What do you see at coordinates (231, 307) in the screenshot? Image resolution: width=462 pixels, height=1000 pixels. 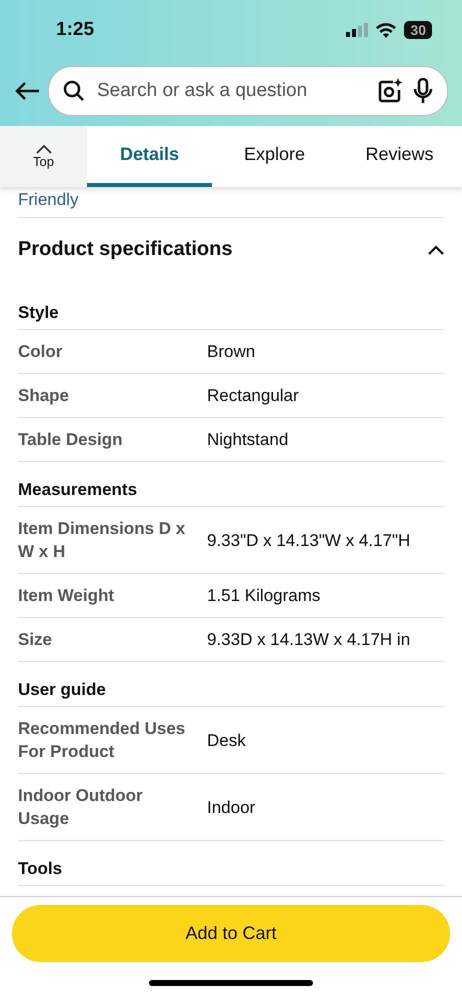 I see `section-heading: Style` at bounding box center [231, 307].